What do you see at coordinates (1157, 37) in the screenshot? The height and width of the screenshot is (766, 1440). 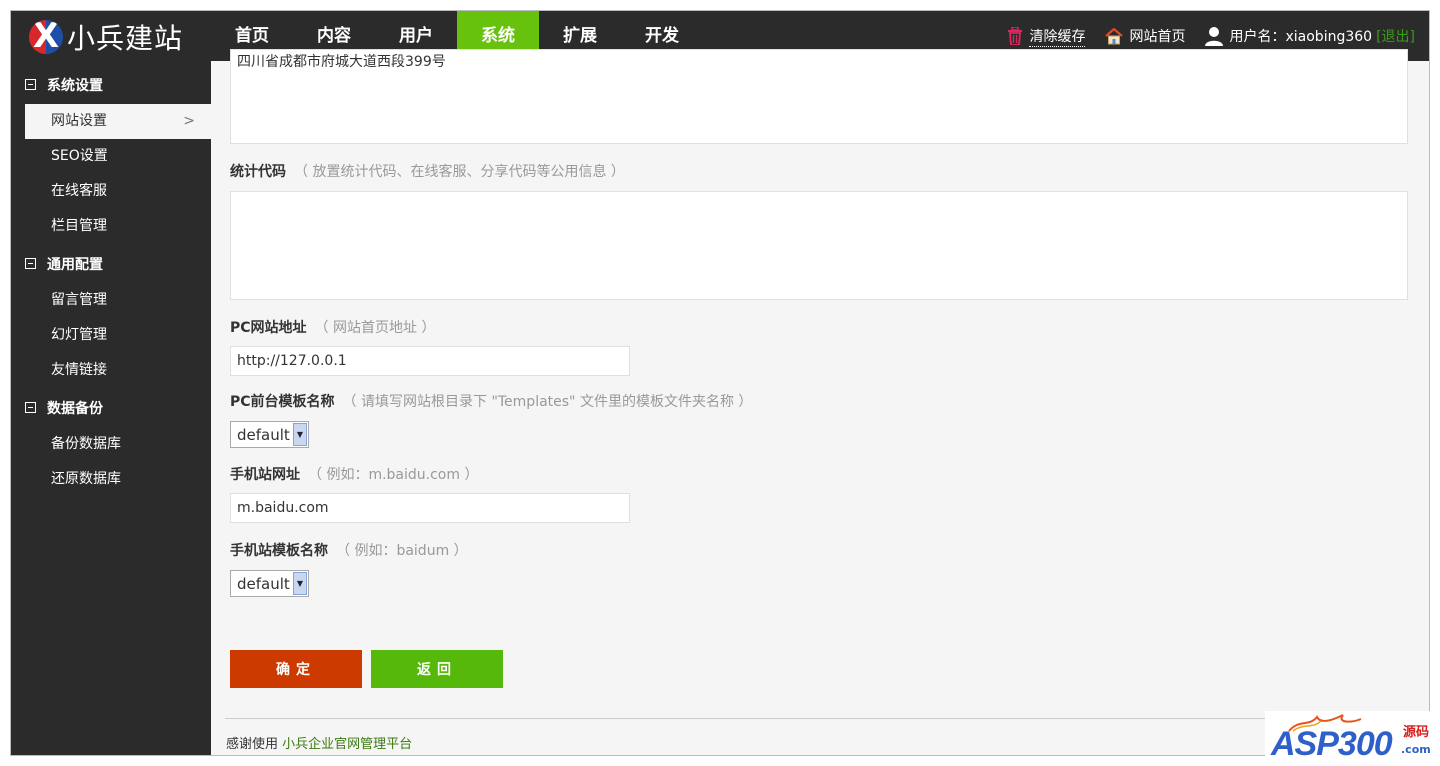 I see `site-home-label: 网站首页` at bounding box center [1157, 37].